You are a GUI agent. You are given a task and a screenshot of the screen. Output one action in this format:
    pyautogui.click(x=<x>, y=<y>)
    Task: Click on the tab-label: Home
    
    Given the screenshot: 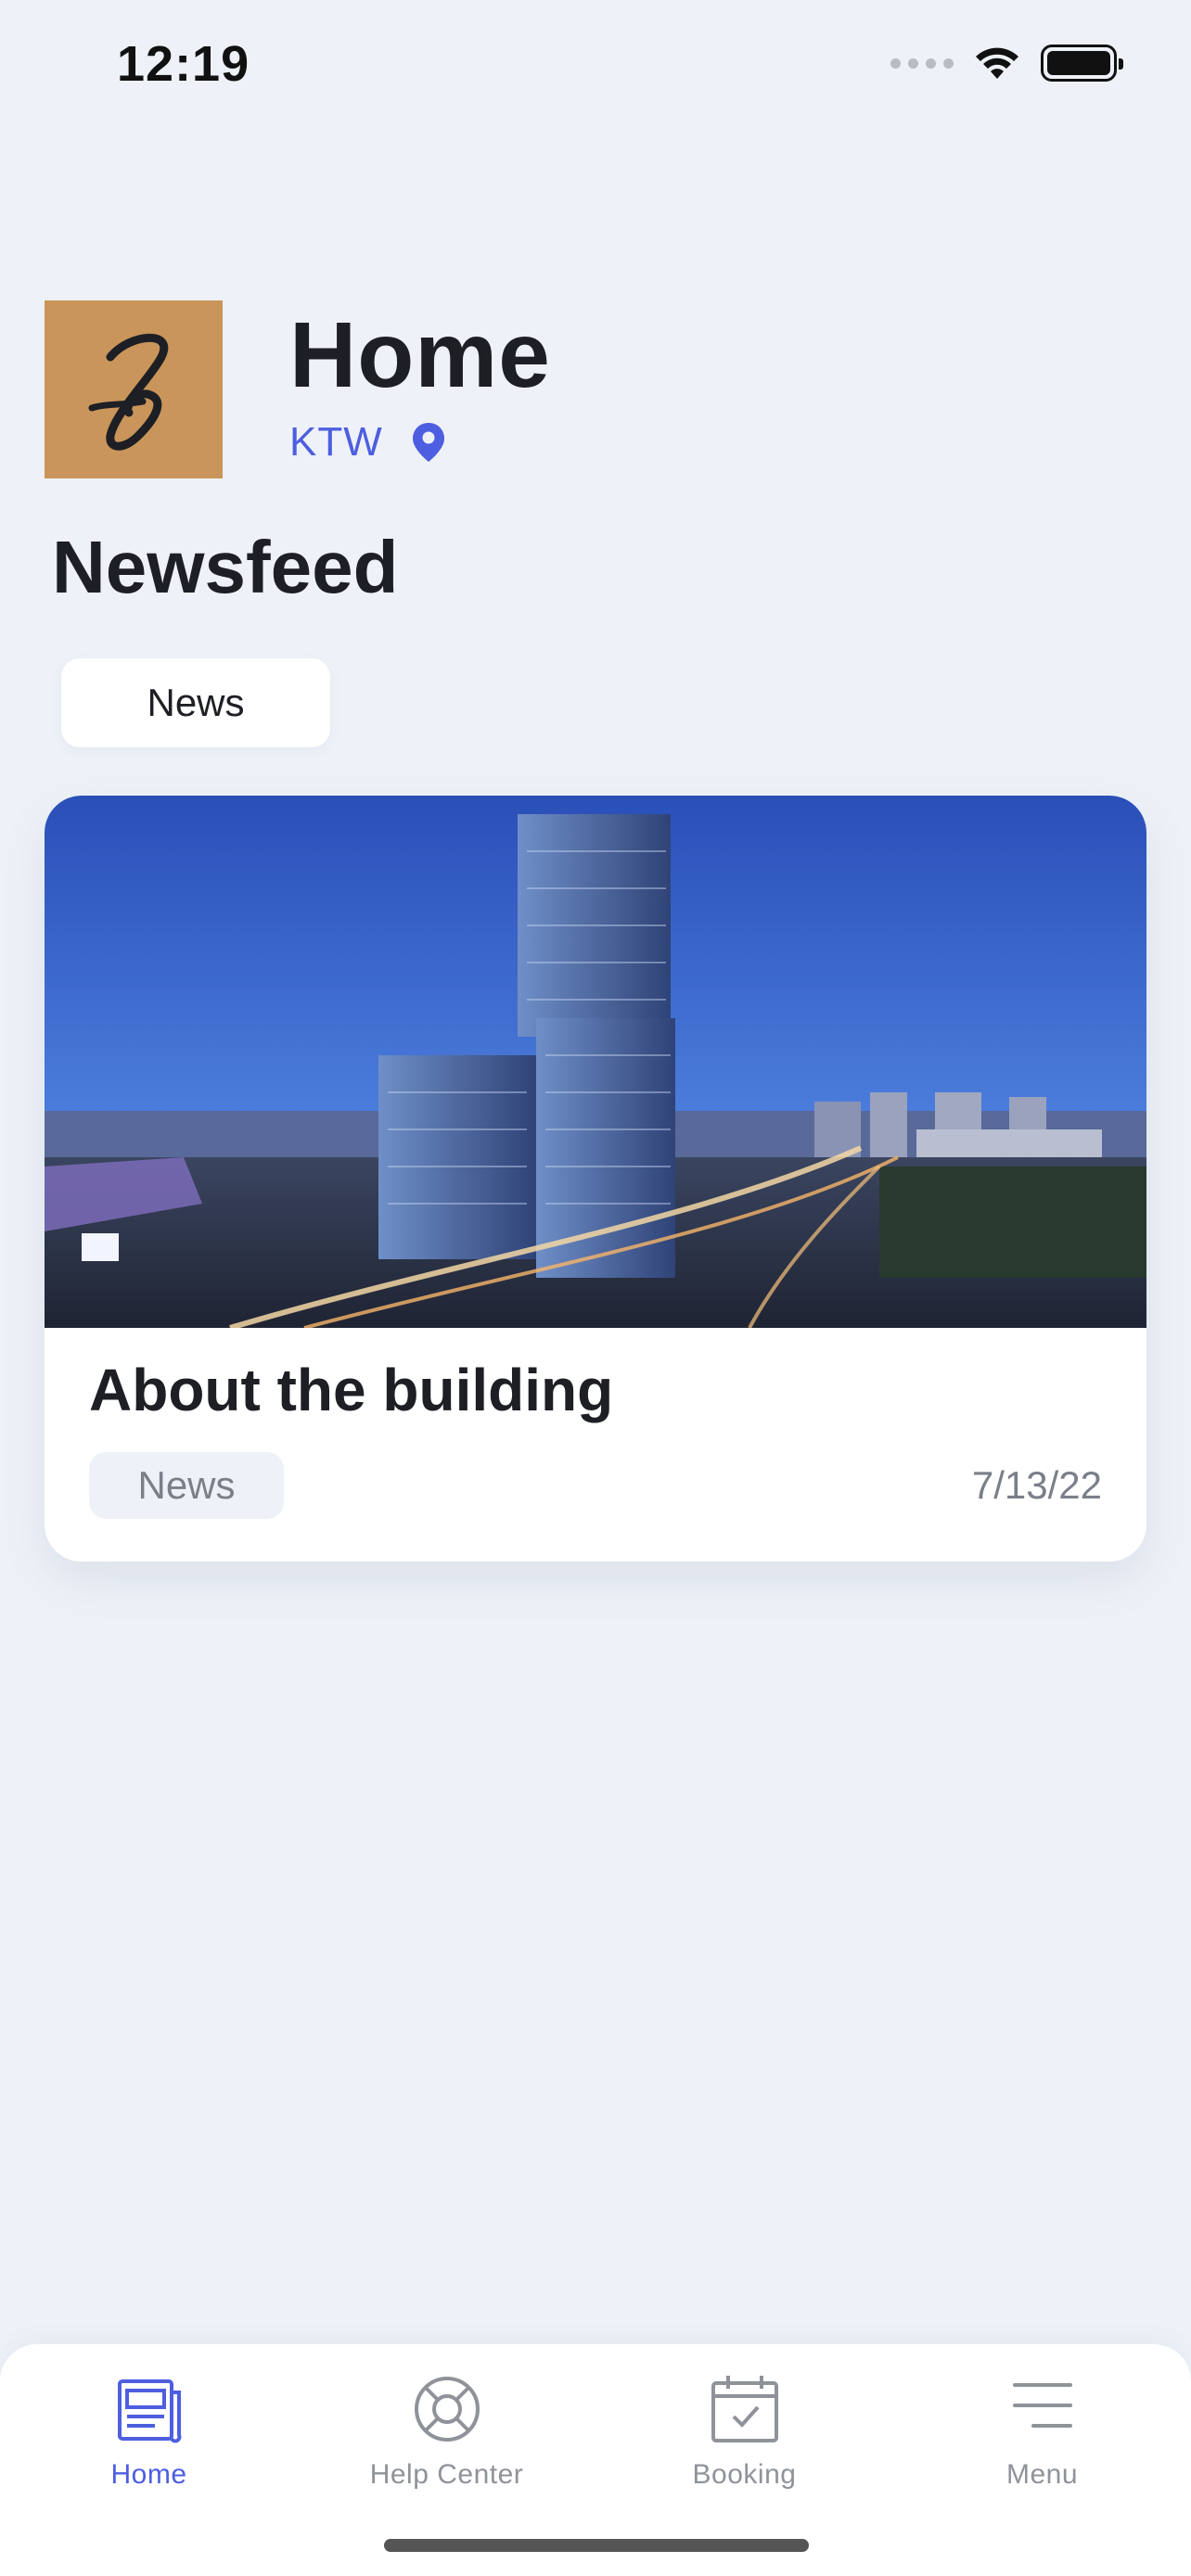 What is the action you would take?
    pyautogui.click(x=148, y=2474)
    